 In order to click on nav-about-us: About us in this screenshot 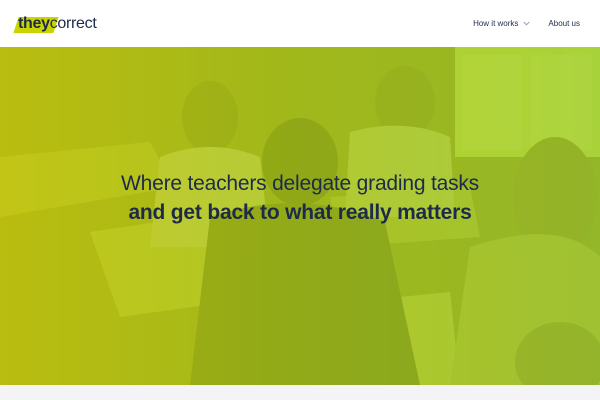, I will do `click(564, 23)`.